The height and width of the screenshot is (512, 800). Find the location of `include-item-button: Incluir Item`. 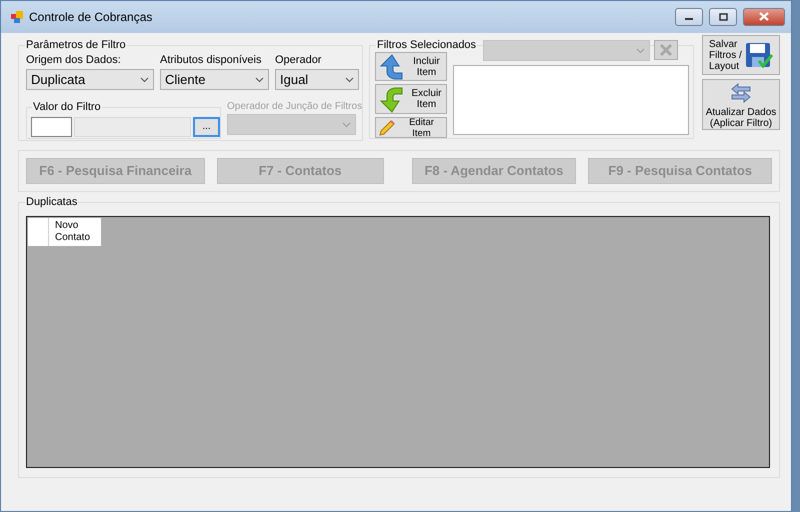

include-item-button: Incluir Item is located at coordinates (411, 66).